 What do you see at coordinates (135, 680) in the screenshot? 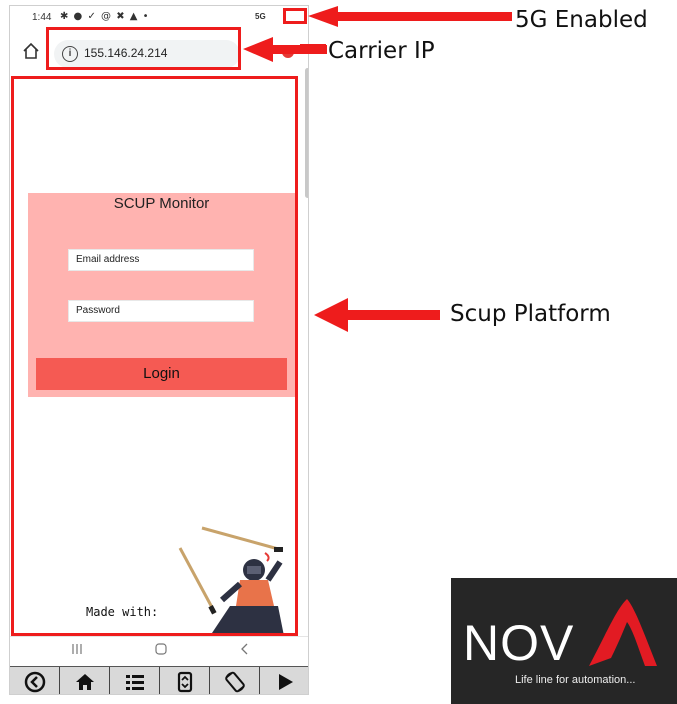
I see `list-icon` at bounding box center [135, 680].